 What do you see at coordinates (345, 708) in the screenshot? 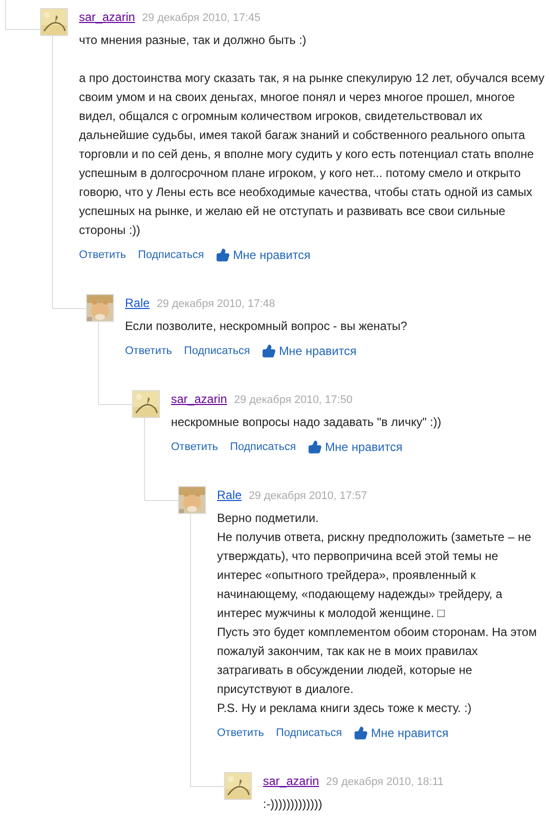
I see `comment-text: P.S. Ну и реклама книги здесь тоже к месту. :)` at bounding box center [345, 708].